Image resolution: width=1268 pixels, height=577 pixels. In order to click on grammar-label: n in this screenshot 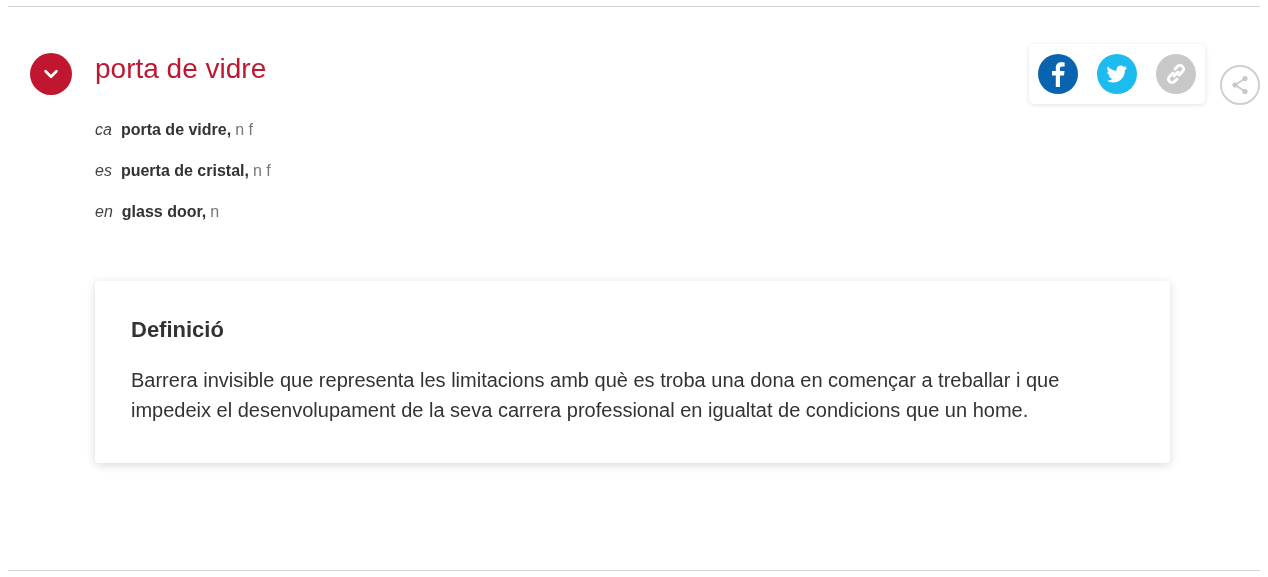, I will do `click(215, 211)`.